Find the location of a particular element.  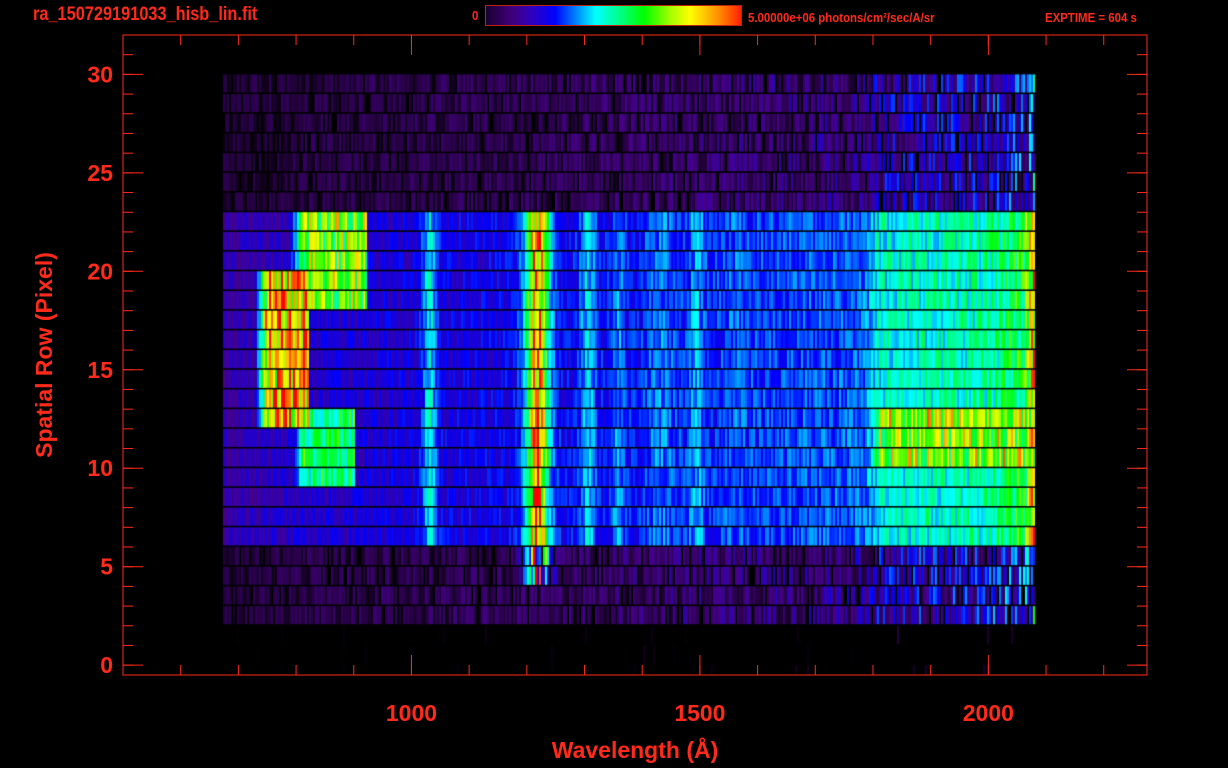

y-tick-label: 30 is located at coordinates (100, 74).